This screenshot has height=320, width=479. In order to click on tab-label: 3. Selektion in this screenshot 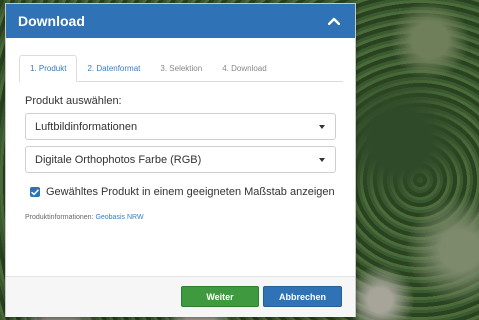, I will do `click(181, 68)`.